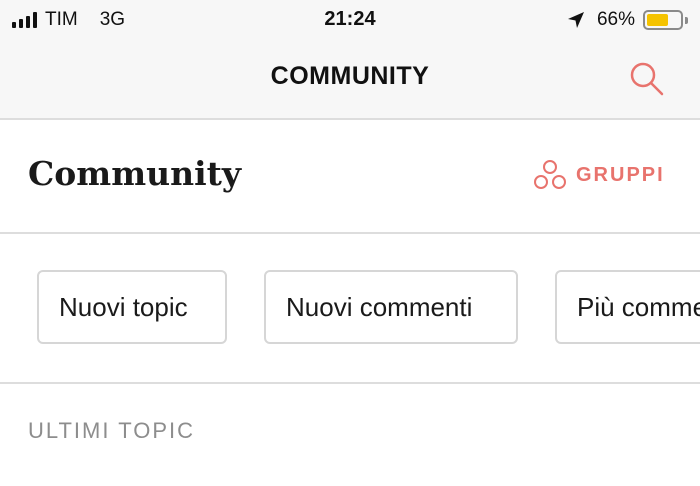 This screenshot has height=486, width=700. Describe the element at coordinates (135, 173) in the screenshot. I see `page-title: Community` at that location.